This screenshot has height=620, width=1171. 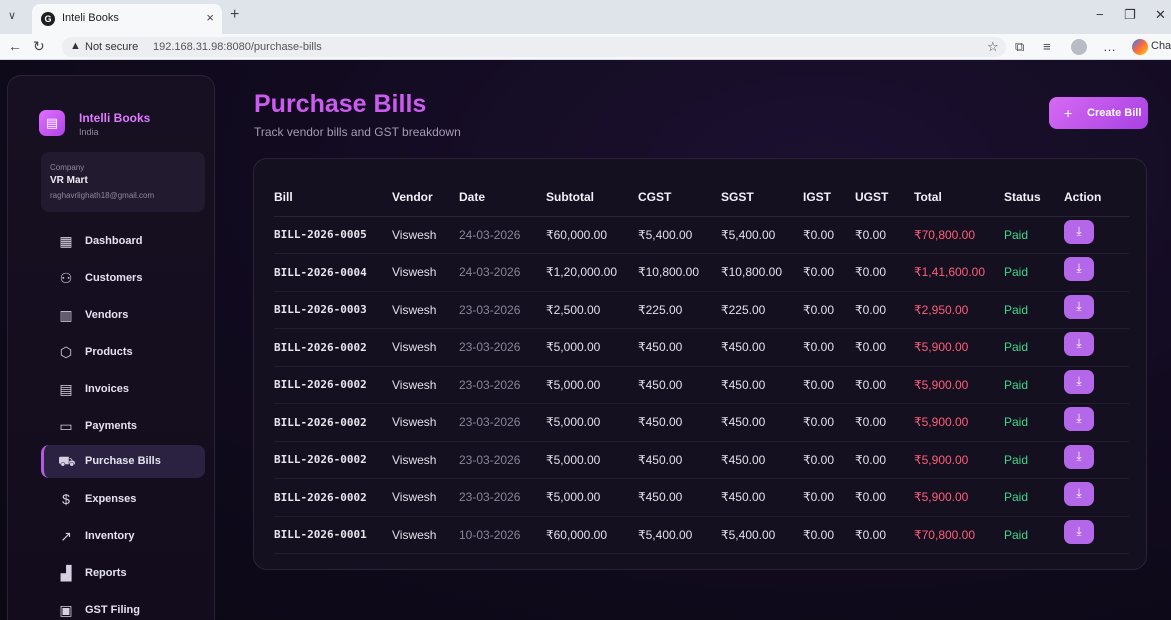 What do you see at coordinates (357, 132) in the screenshot?
I see `page-subtitle: Track vendor bills and GST breakdown` at bounding box center [357, 132].